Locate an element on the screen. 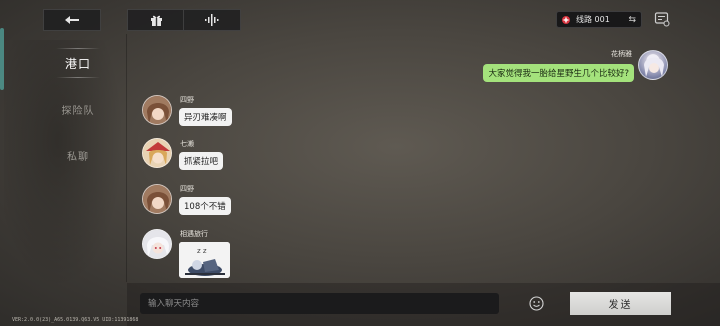  side-edge-tab is located at coordinates (2, 59).